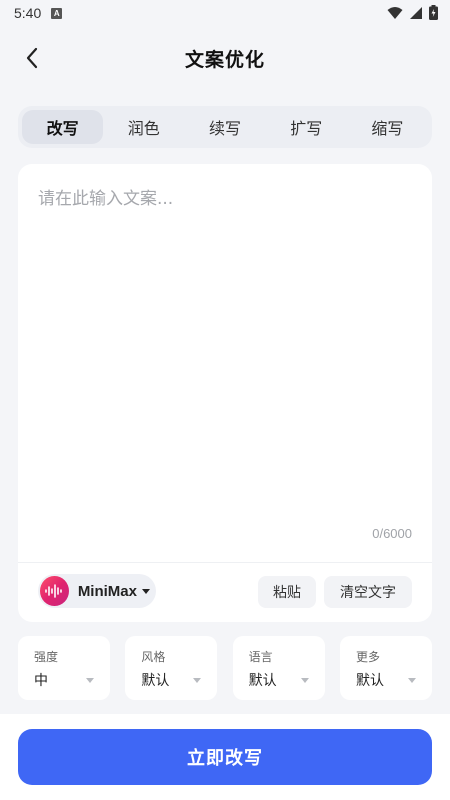  I want to click on status-icons, so click(412, 12).